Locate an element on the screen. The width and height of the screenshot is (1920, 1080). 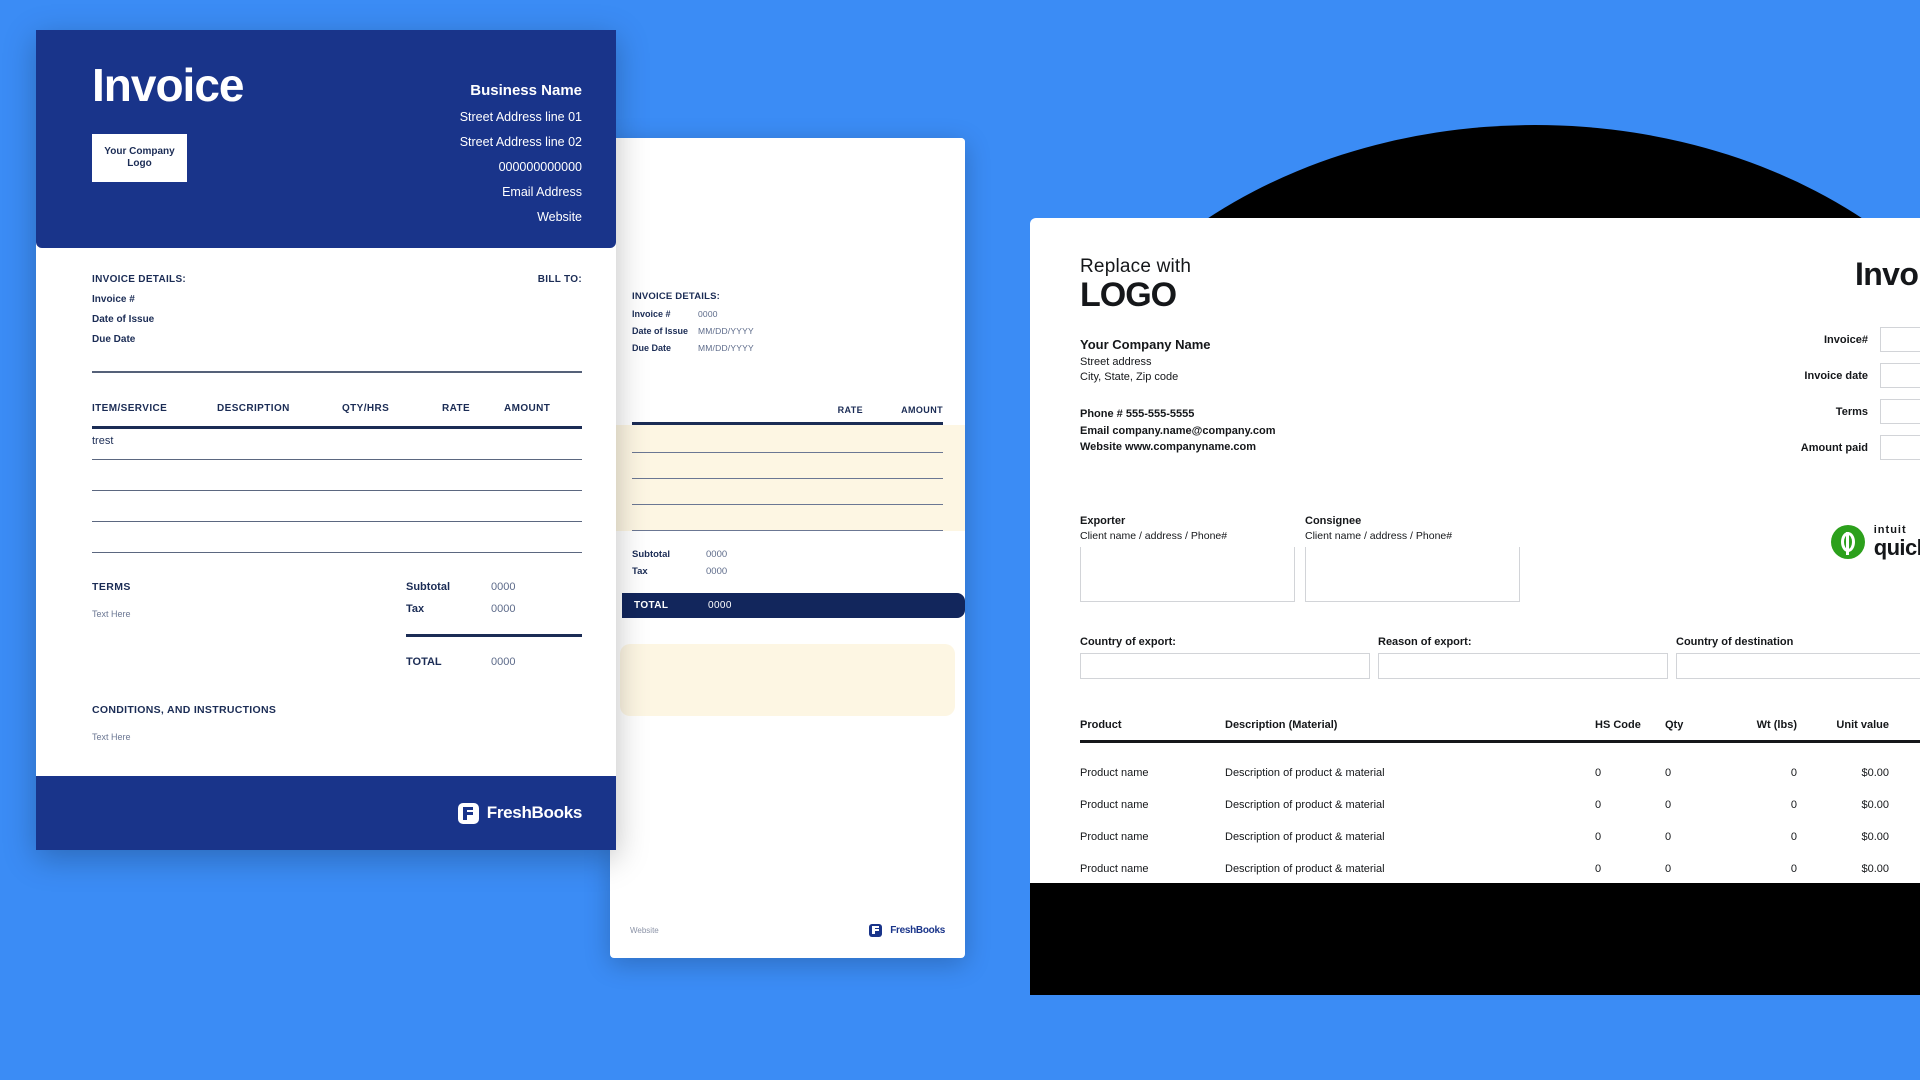
card1-detail-date-of-issue: Date of Issue is located at coordinates (123, 319).